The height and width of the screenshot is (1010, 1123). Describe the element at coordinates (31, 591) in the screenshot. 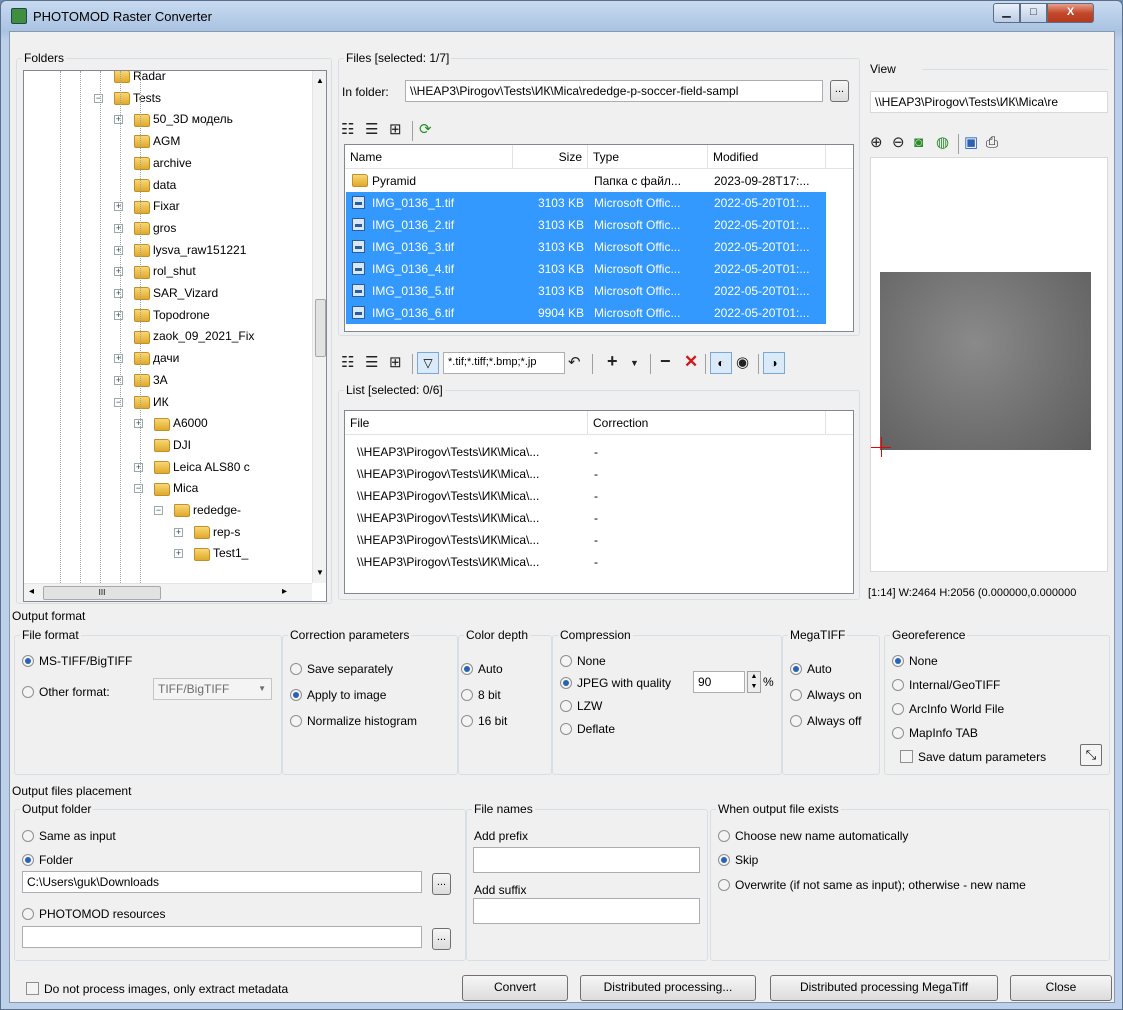

I see `scroll-left-icon: ◂` at that location.